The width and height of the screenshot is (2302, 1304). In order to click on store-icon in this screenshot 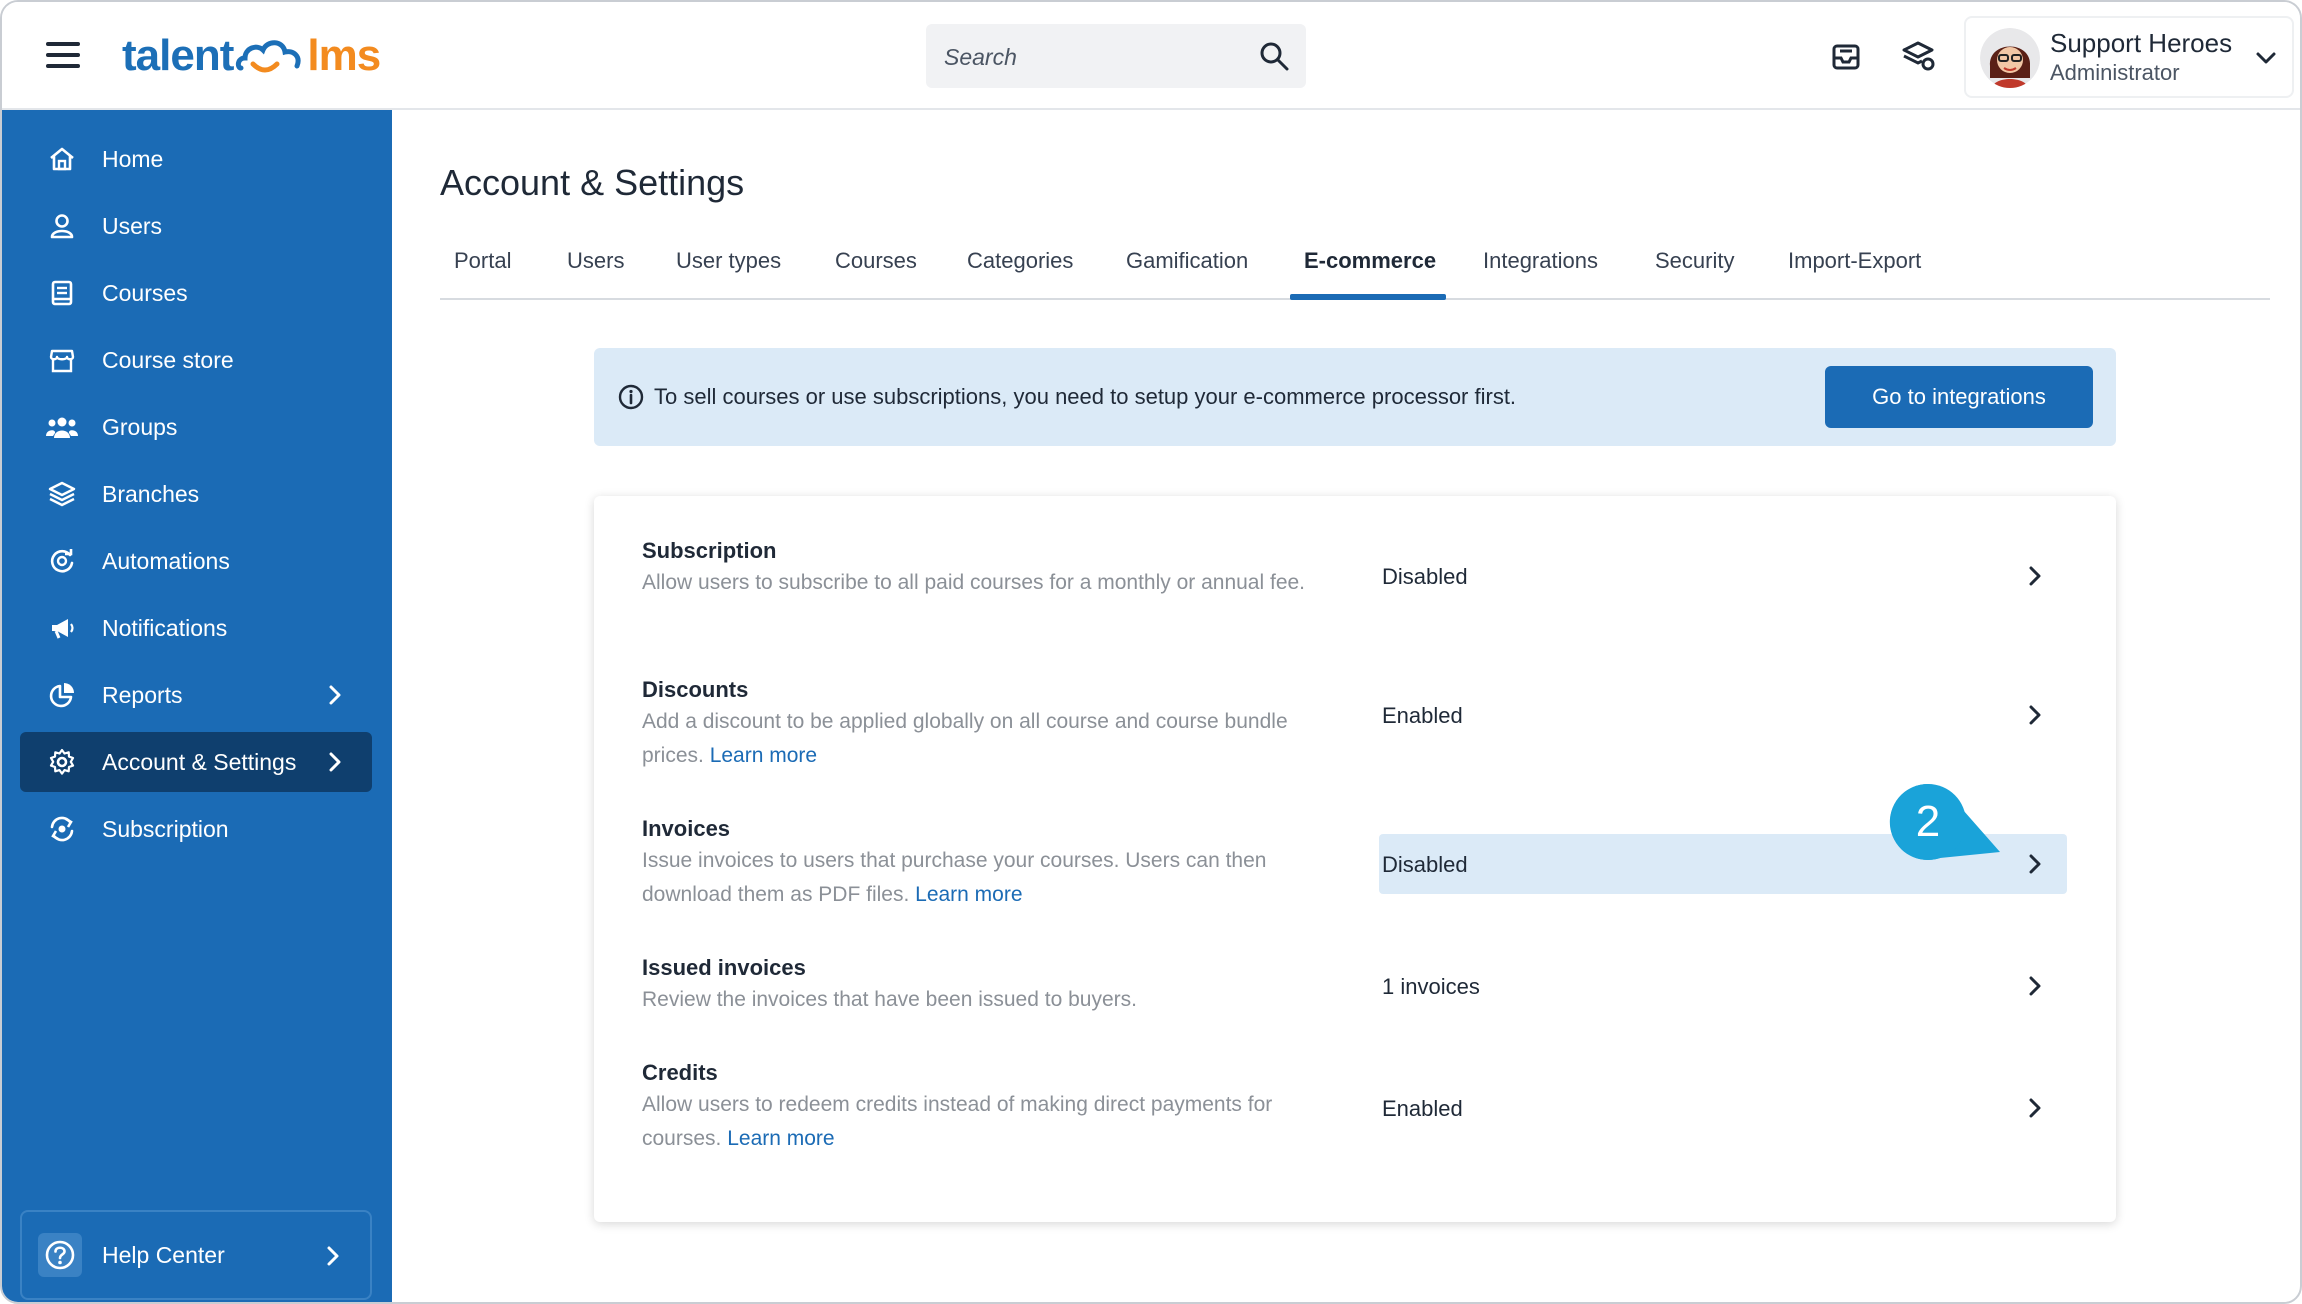, I will do `click(62, 360)`.